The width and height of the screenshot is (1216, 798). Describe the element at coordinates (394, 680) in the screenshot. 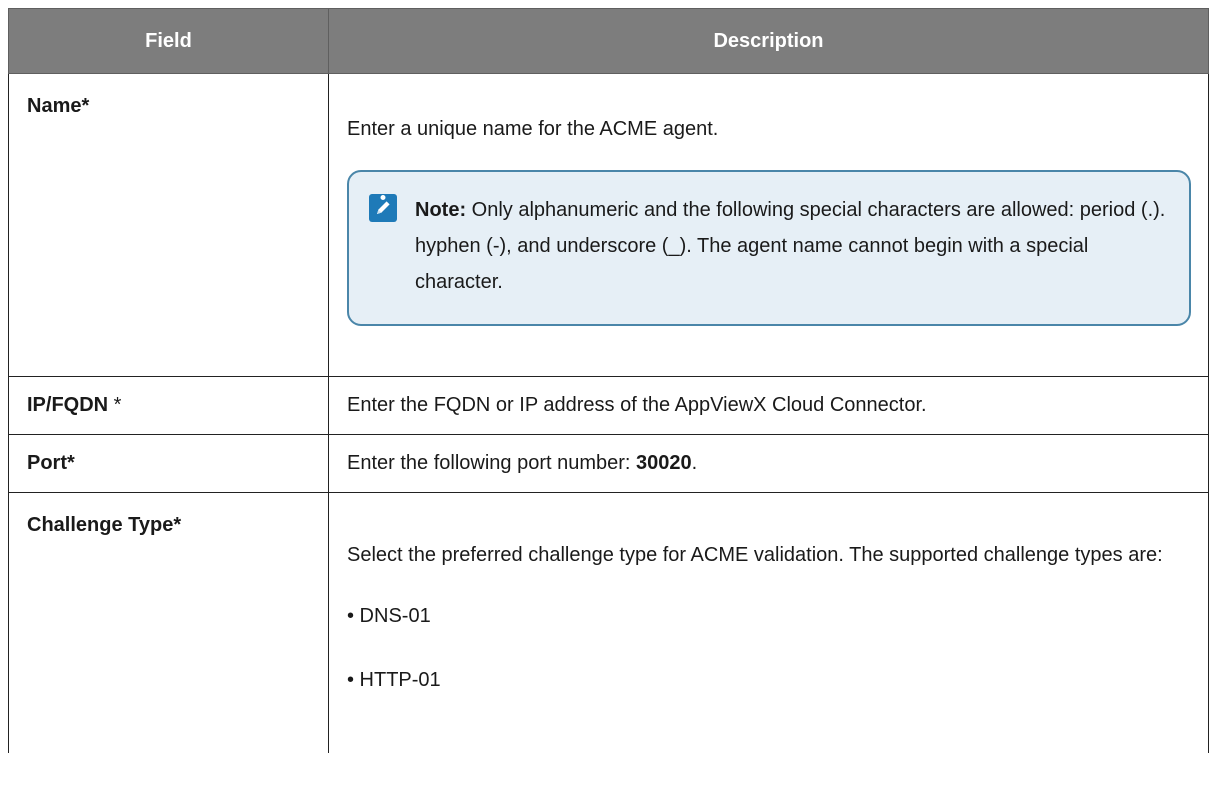

I see `list-item-http: • HTTP-01` at that location.